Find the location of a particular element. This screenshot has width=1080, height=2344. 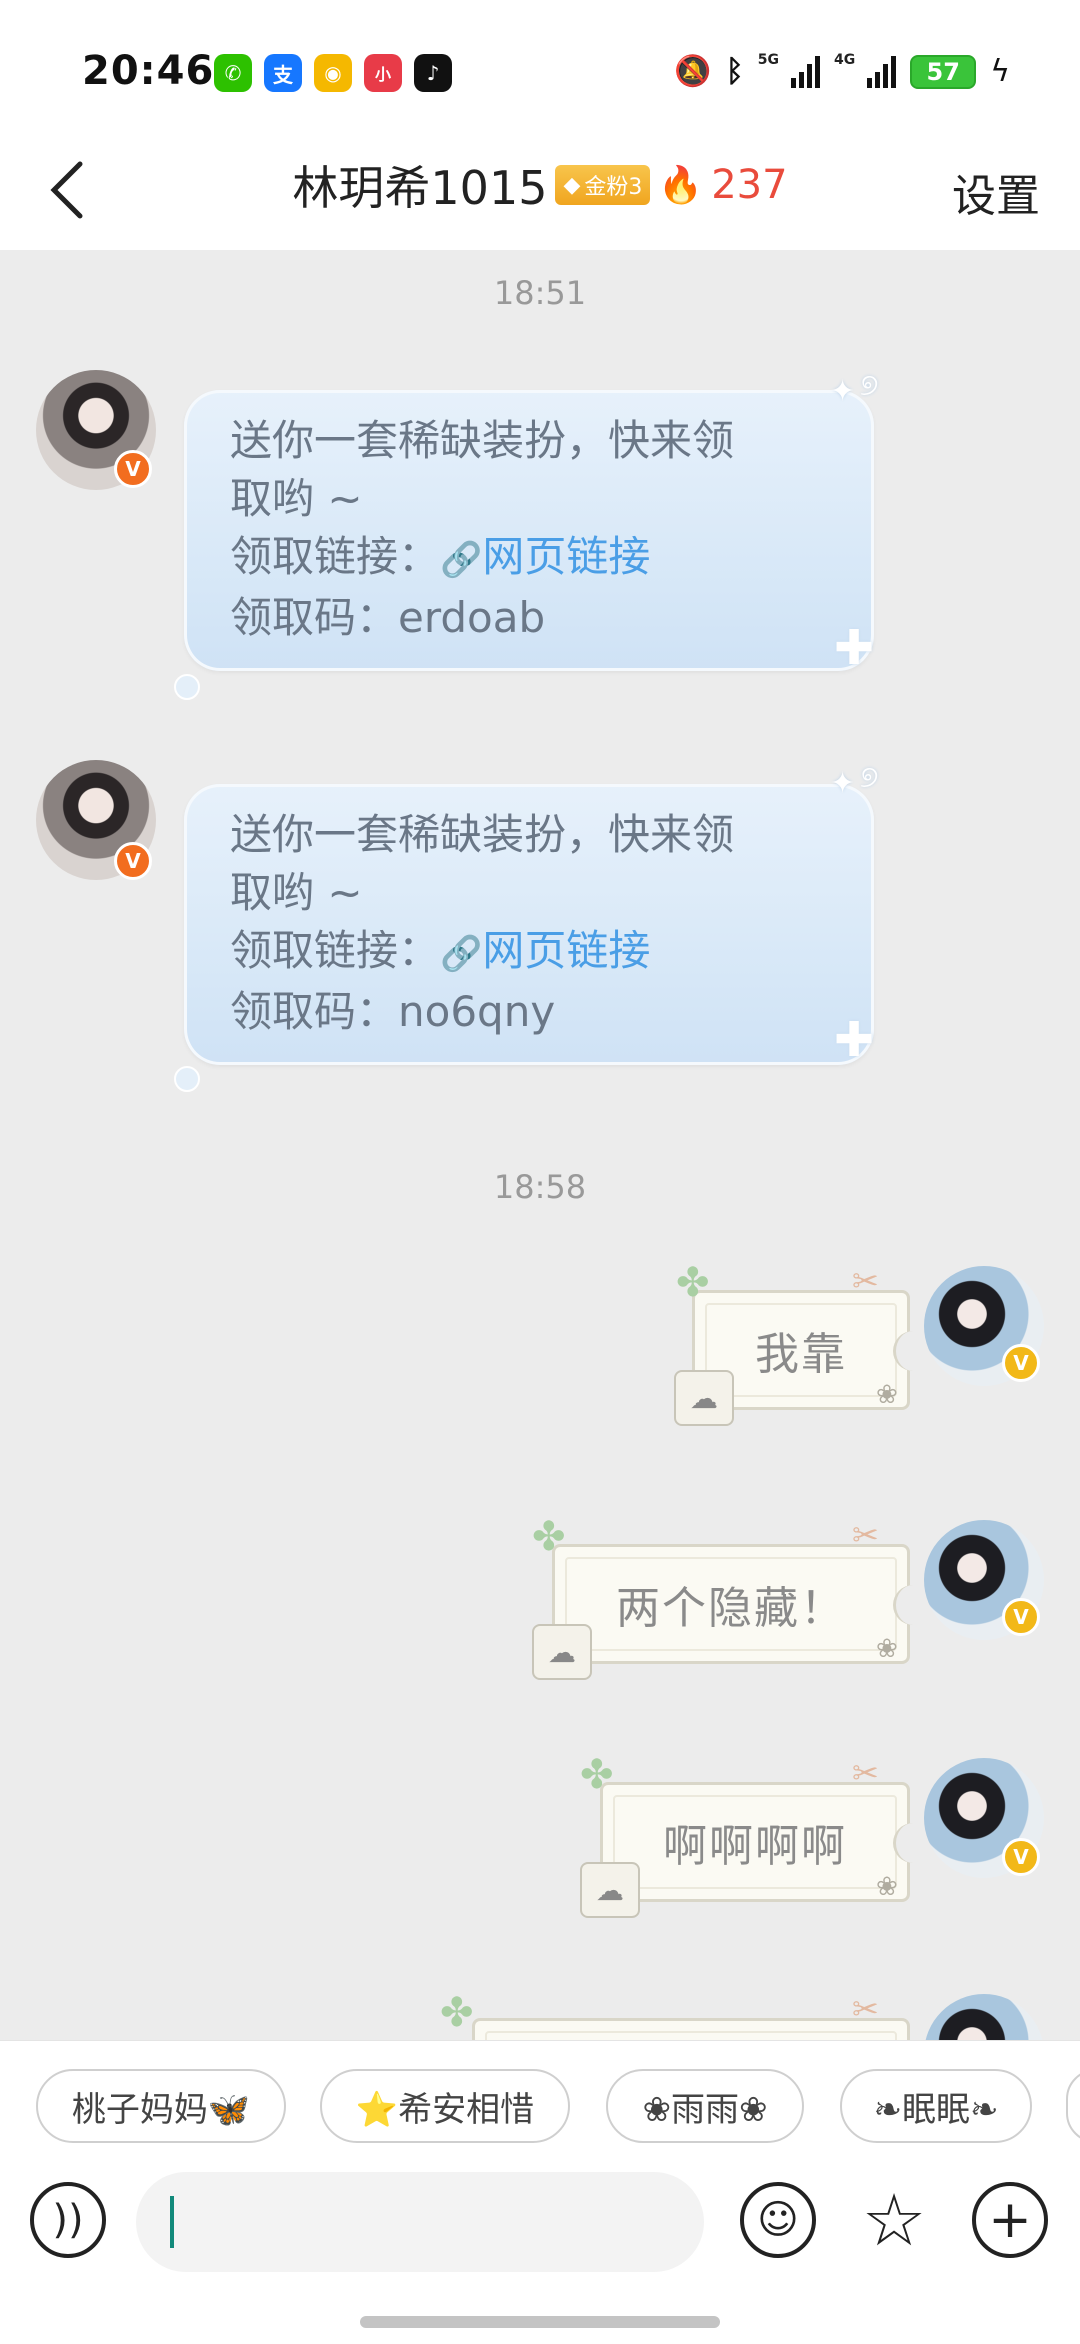

message-bubble: 啊啊啊啊 is located at coordinates (761, 1842).